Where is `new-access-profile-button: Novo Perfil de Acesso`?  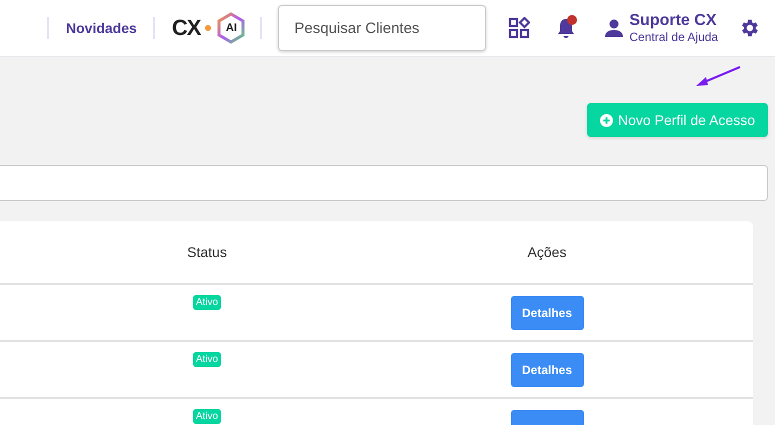 new-access-profile-button: Novo Perfil de Acesso is located at coordinates (677, 120).